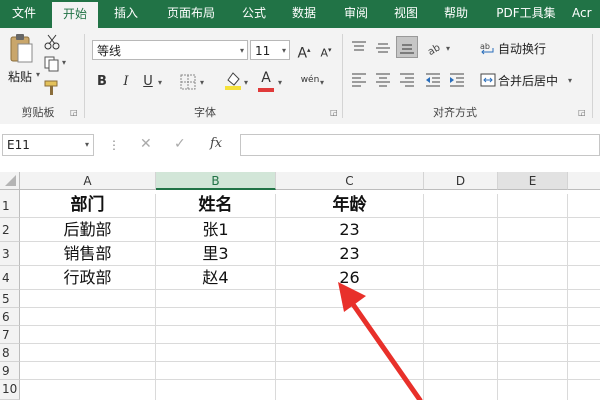  What do you see at coordinates (528, 80) in the screenshot?
I see `merge-center-button: 合并后居中` at bounding box center [528, 80].